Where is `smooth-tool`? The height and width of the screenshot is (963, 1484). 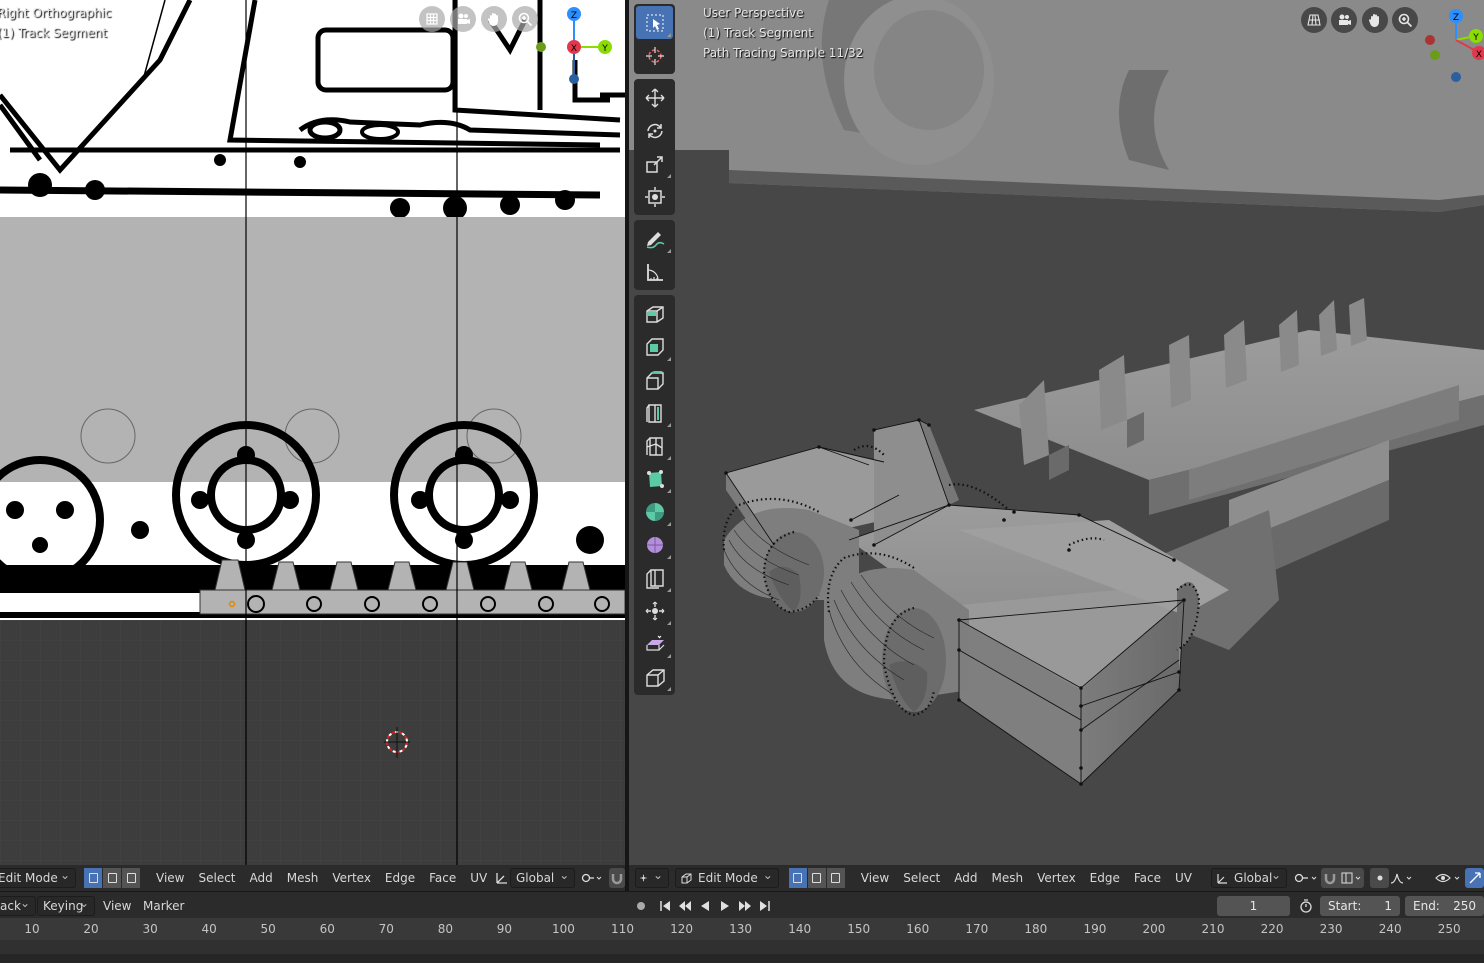
smooth-tool is located at coordinates (654, 544).